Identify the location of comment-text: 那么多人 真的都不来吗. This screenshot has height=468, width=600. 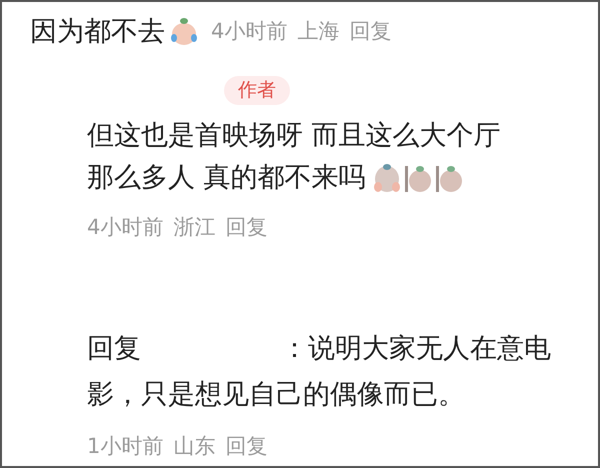
(226, 178).